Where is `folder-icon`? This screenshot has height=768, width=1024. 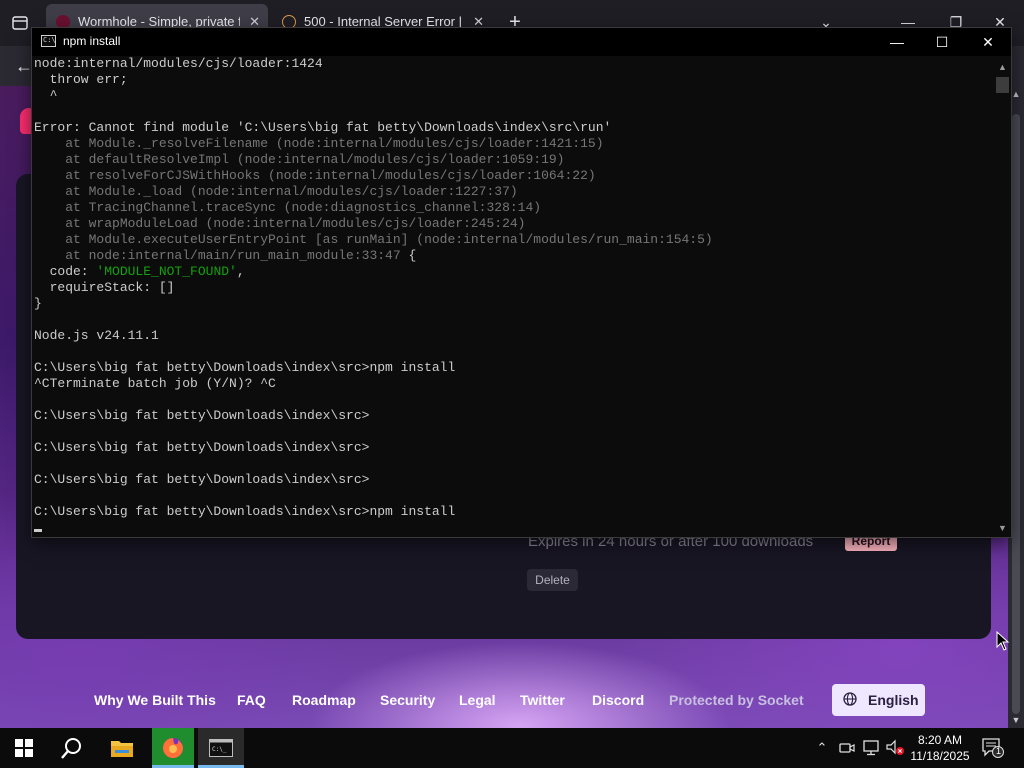
folder-icon is located at coordinates (122, 749).